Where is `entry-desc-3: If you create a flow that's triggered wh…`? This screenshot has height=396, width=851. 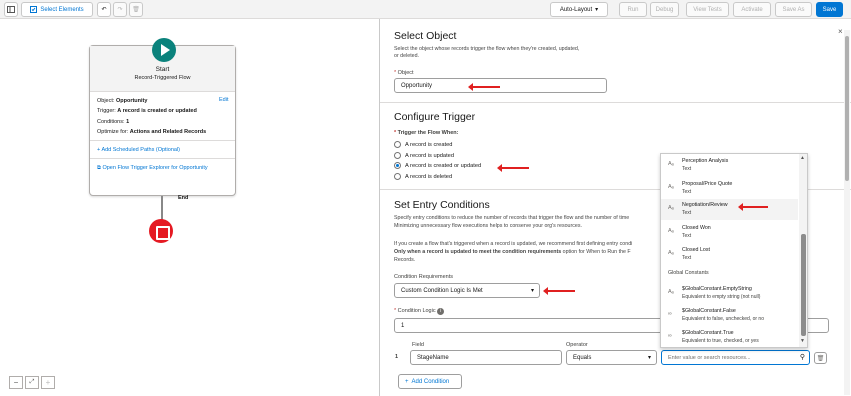 entry-desc-3: If you create a flow that's triggered wh… is located at coordinates (513, 244).